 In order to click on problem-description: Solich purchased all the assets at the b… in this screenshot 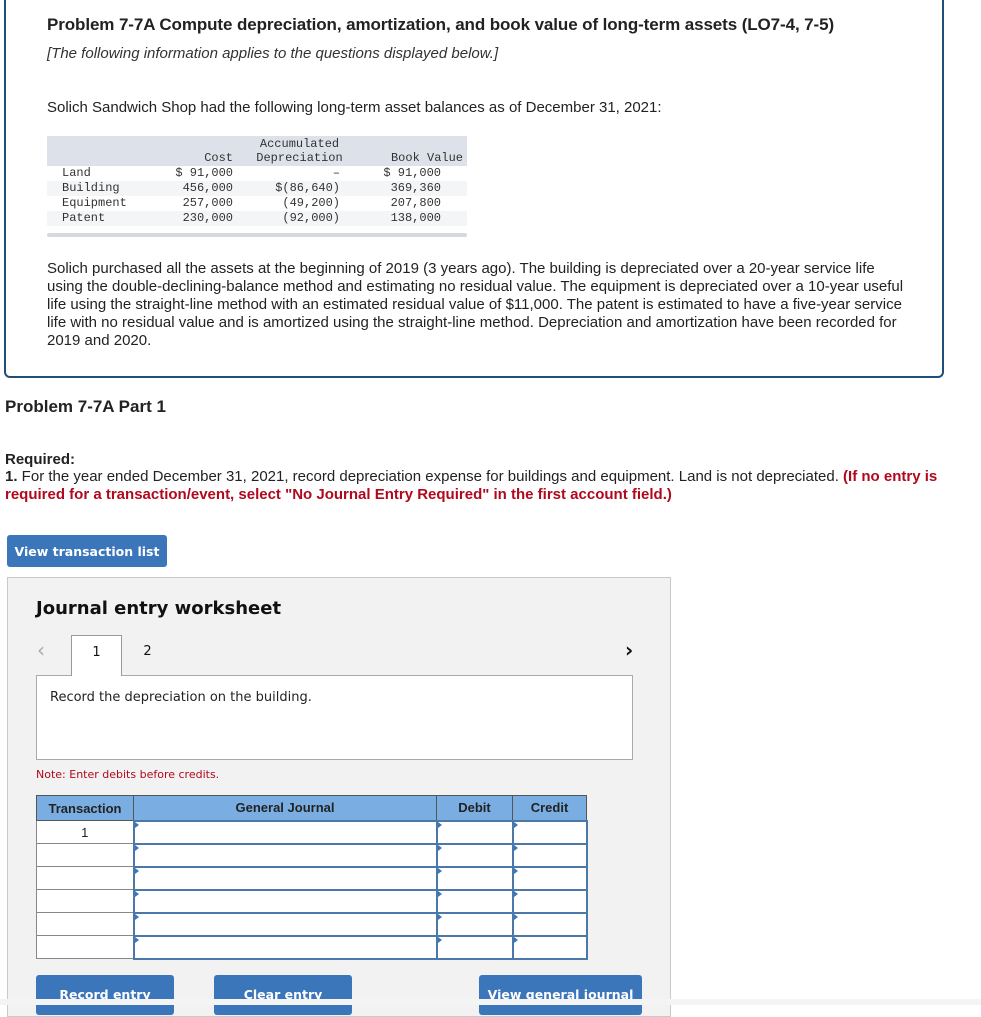, I will do `click(475, 304)`.